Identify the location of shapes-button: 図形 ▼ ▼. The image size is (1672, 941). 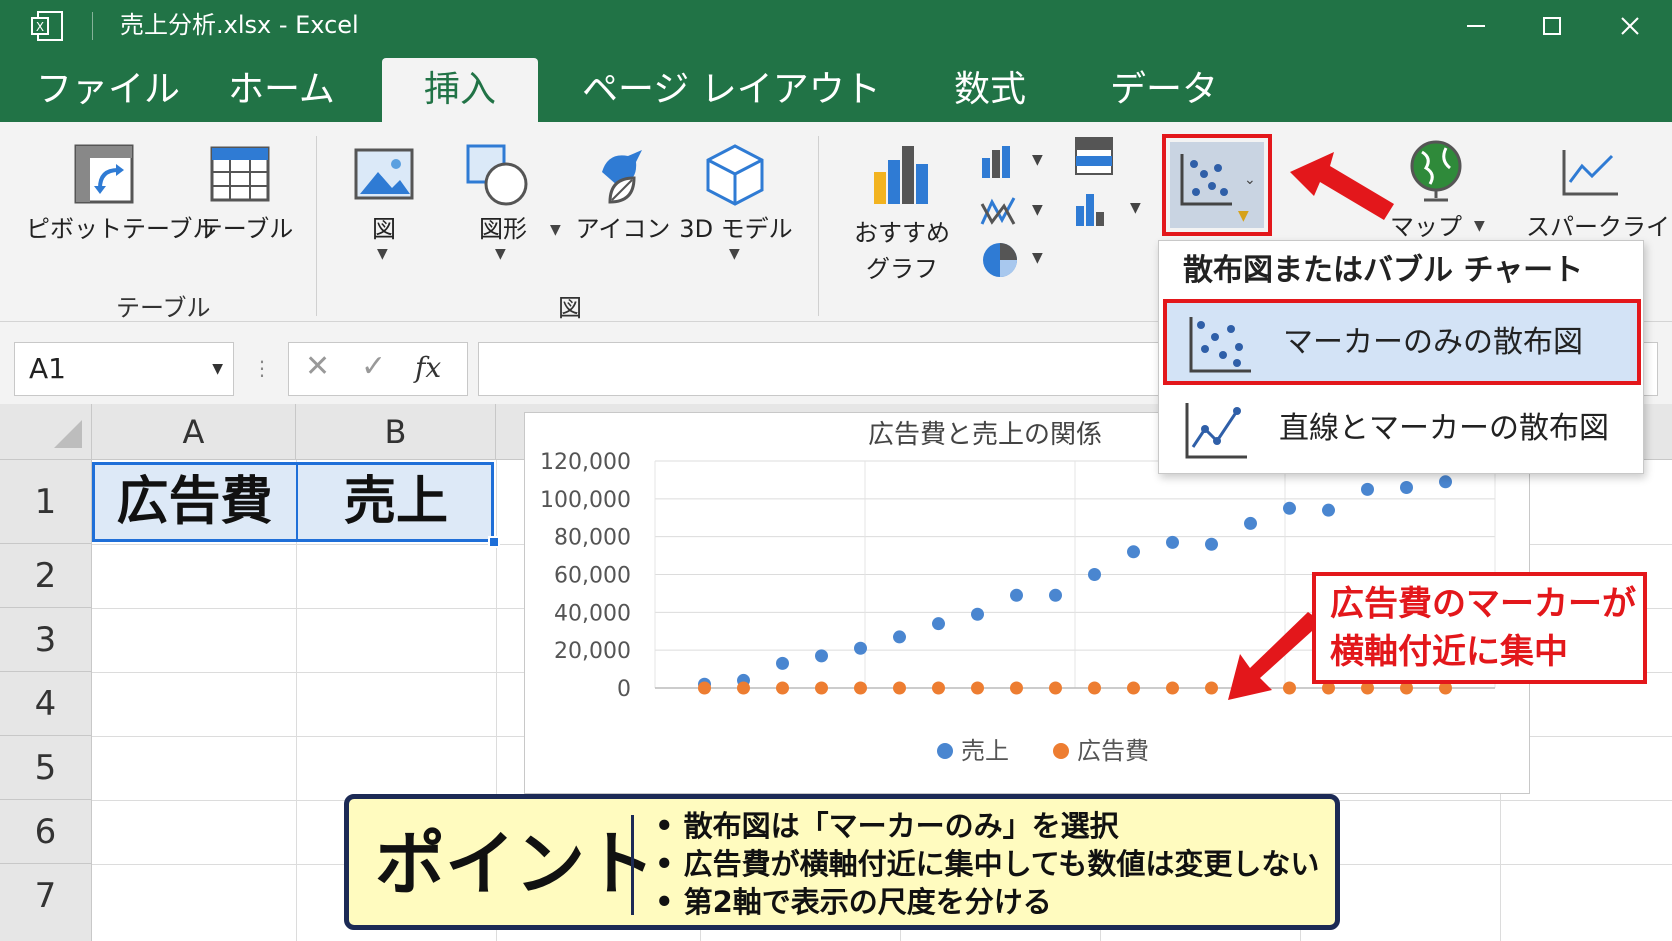
(512, 202).